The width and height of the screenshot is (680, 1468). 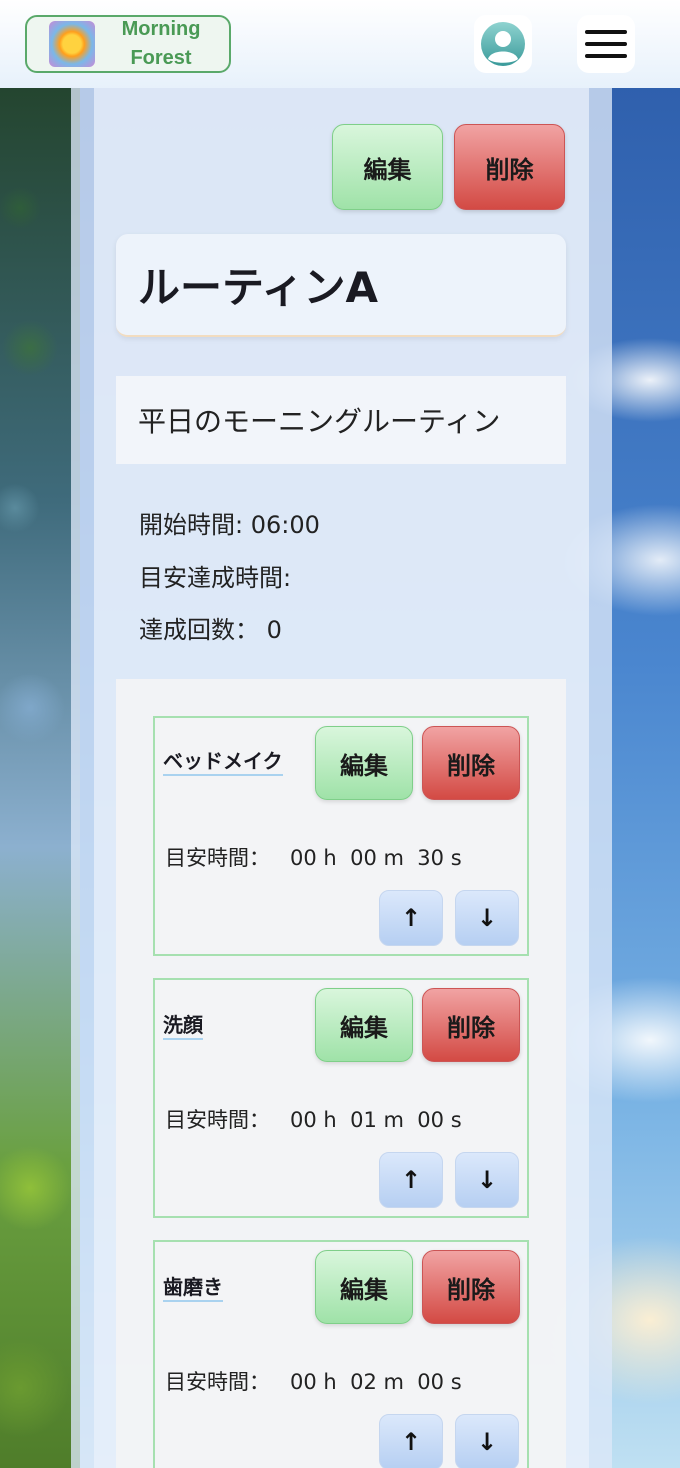 What do you see at coordinates (376, 1120) in the screenshot?
I see `step-time-value: 00 h 01 m 00 s` at bounding box center [376, 1120].